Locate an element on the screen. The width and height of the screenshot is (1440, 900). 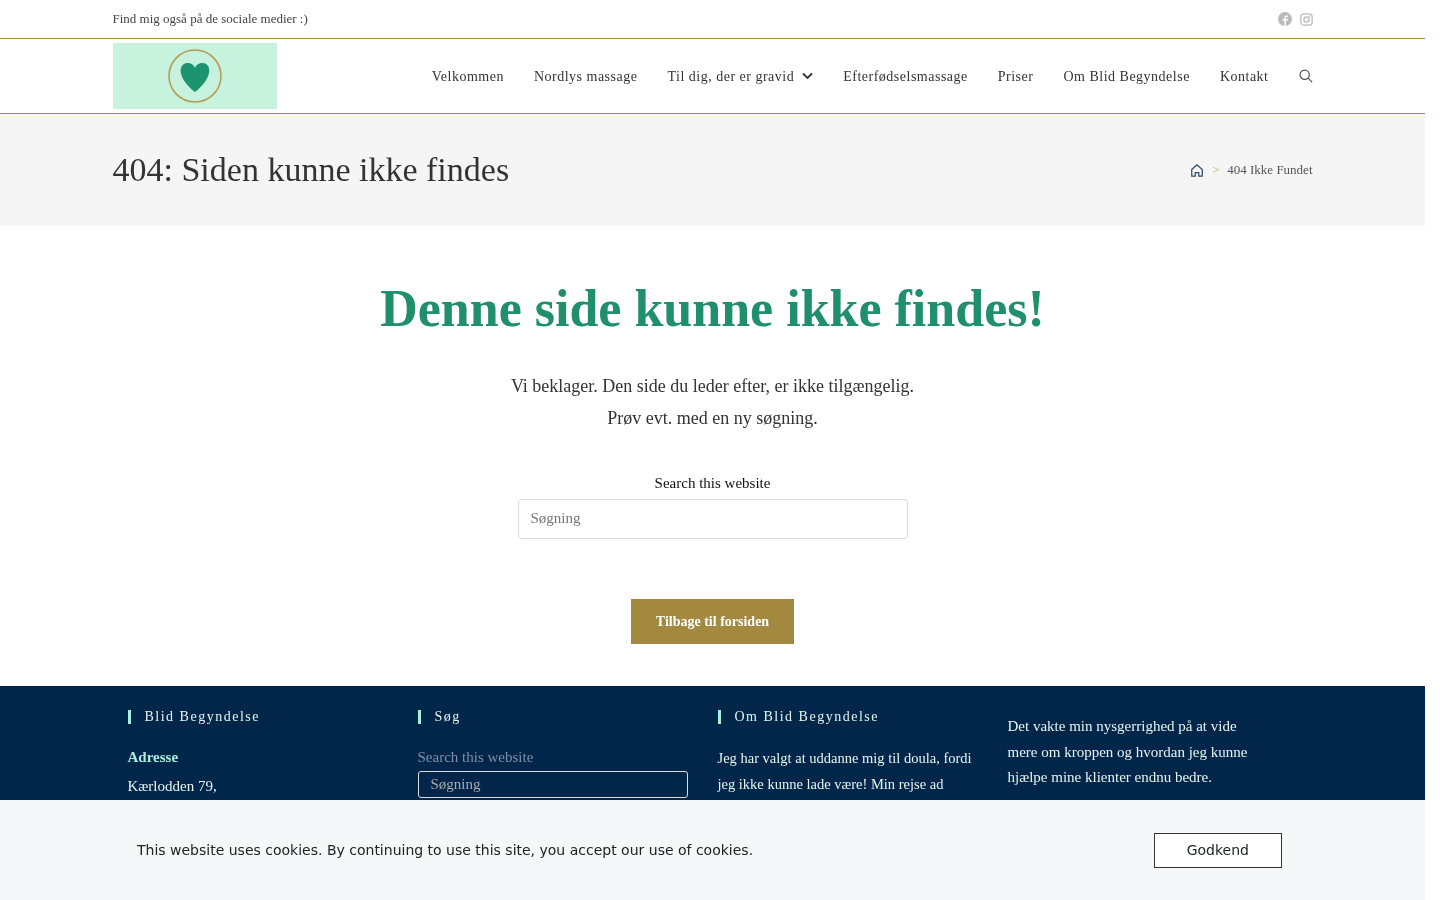
widget-title: Søg is located at coordinates (552, 717).